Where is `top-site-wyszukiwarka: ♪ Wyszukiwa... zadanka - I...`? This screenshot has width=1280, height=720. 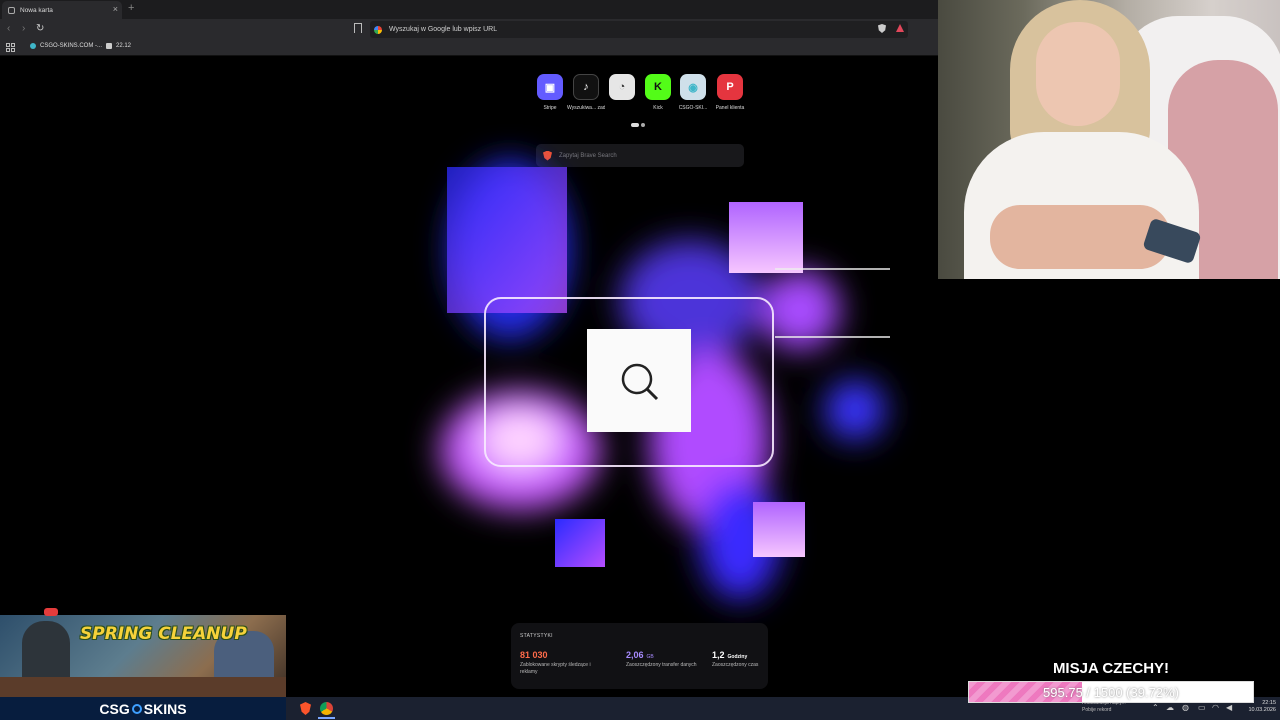
top-site-wyszukiwarka: ♪ Wyszukiwa... zadanka - I... is located at coordinates (586, 92).